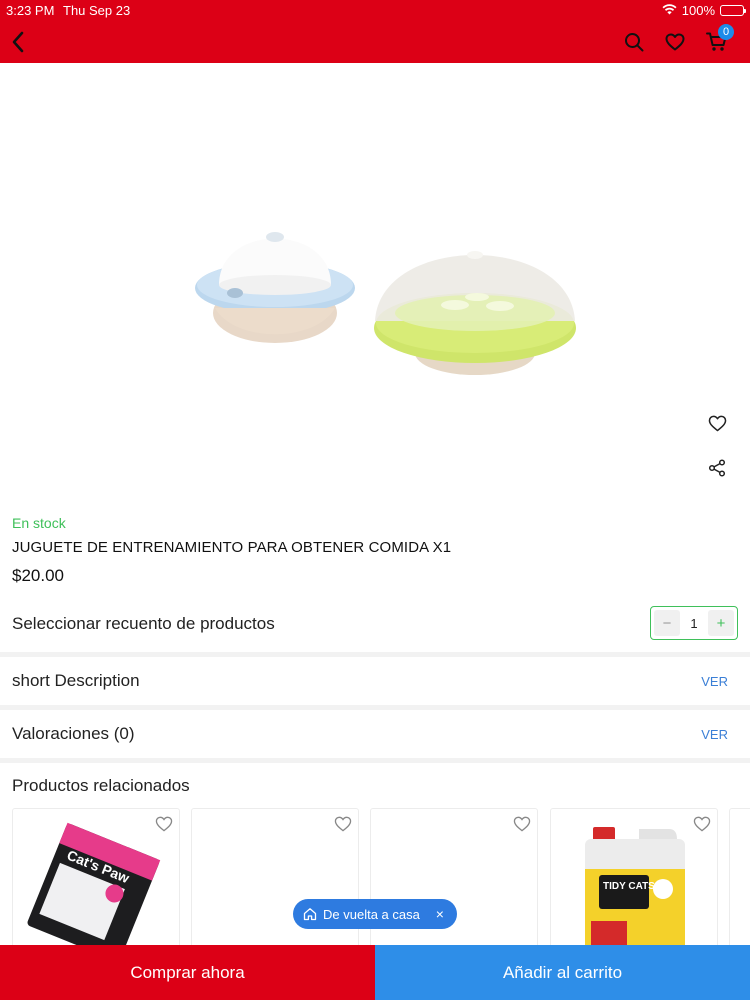 The height and width of the screenshot is (1000, 750). I want to click on quantity-row: Seleccionar recuento de productos − 1 +, so click(375, 626).